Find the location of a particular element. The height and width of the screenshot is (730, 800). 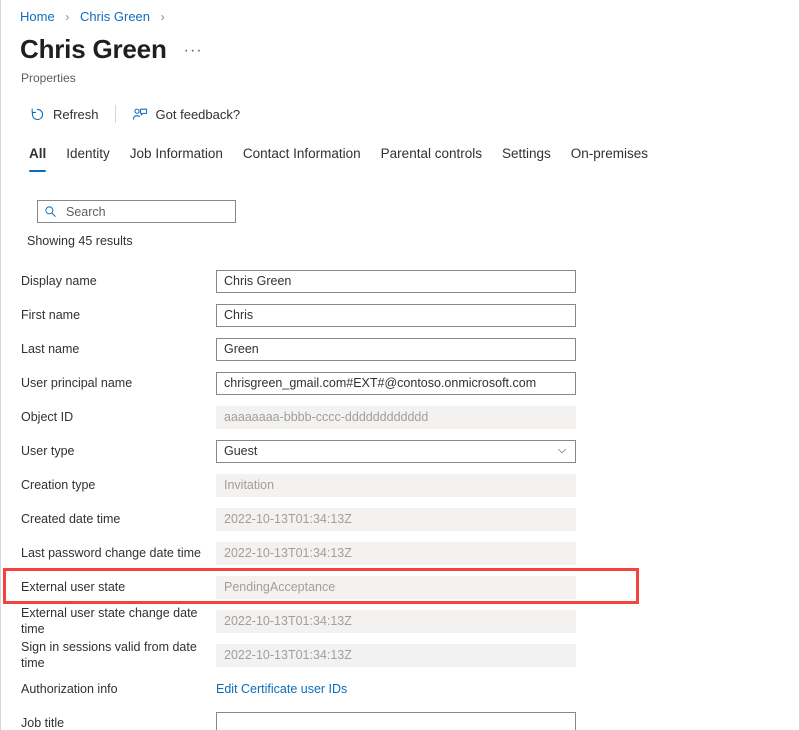

more-actions-button: ··· is located at coordinates (193, 51).